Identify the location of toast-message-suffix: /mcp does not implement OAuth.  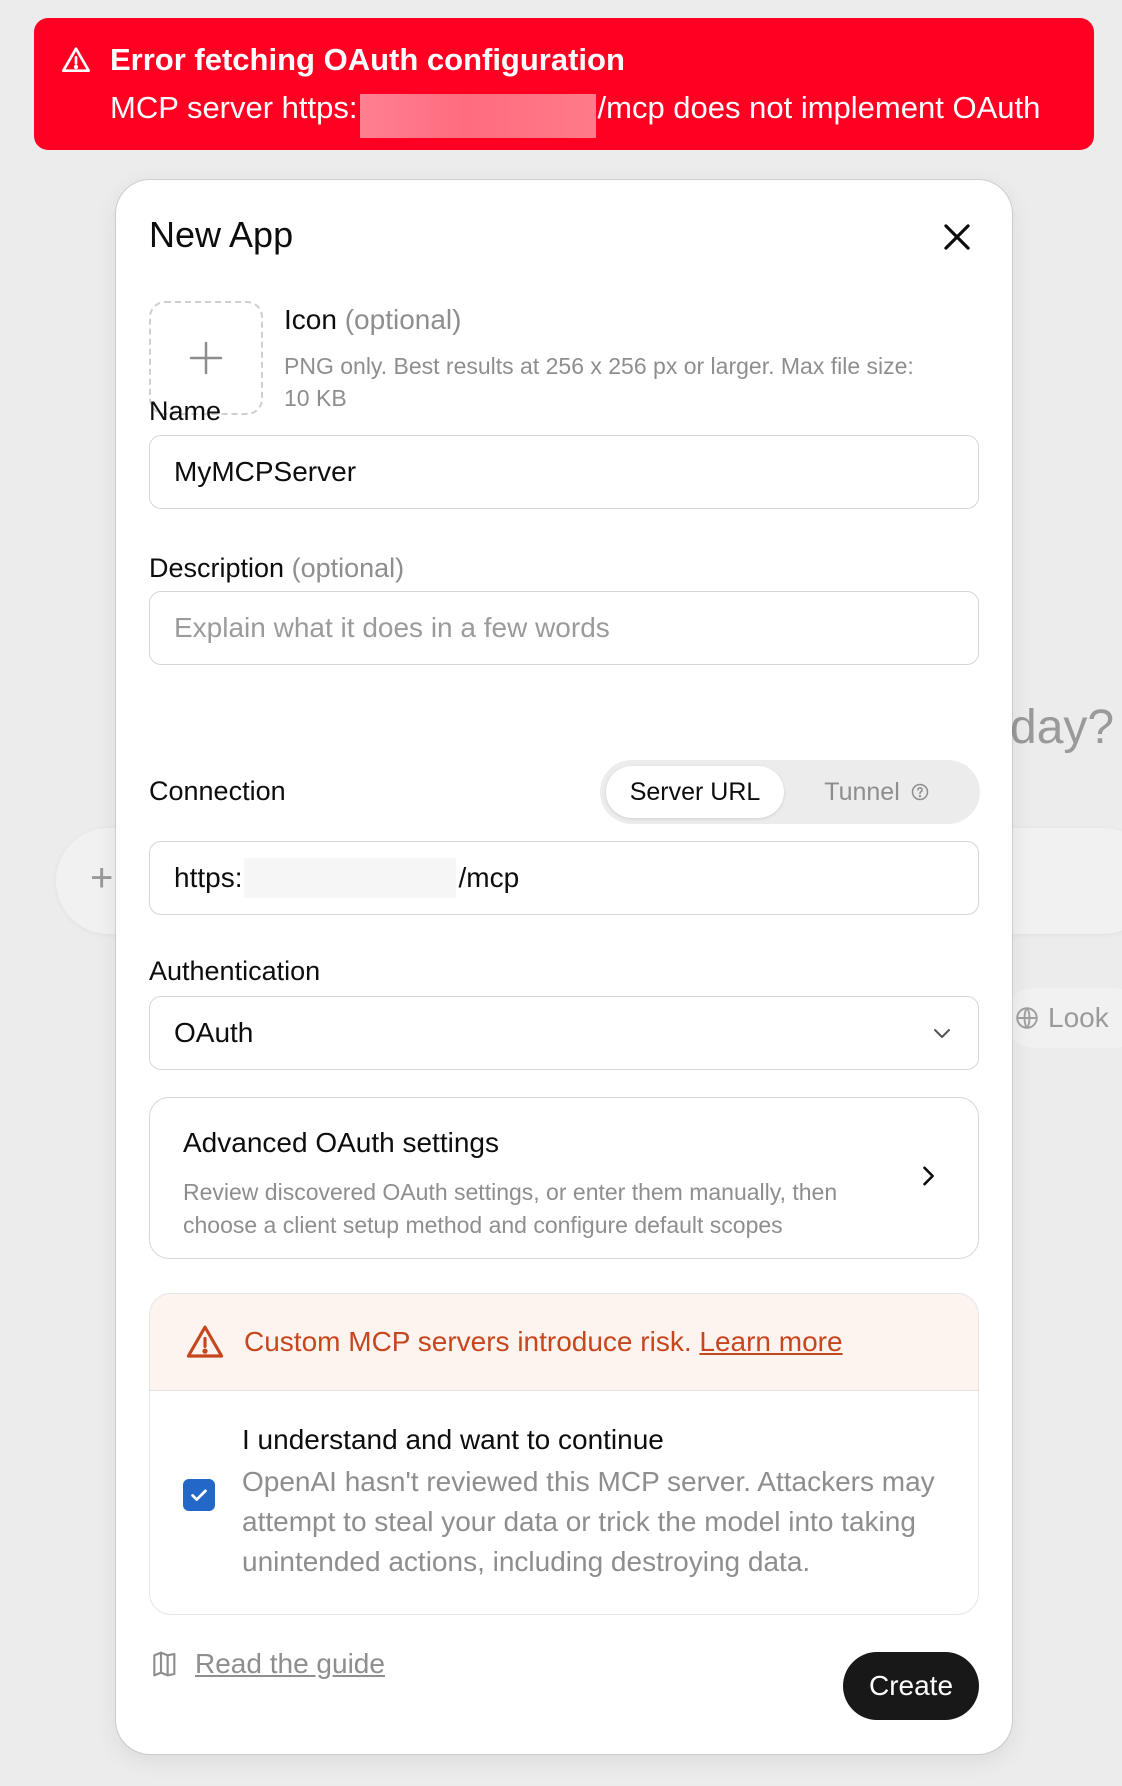
(819, 108).